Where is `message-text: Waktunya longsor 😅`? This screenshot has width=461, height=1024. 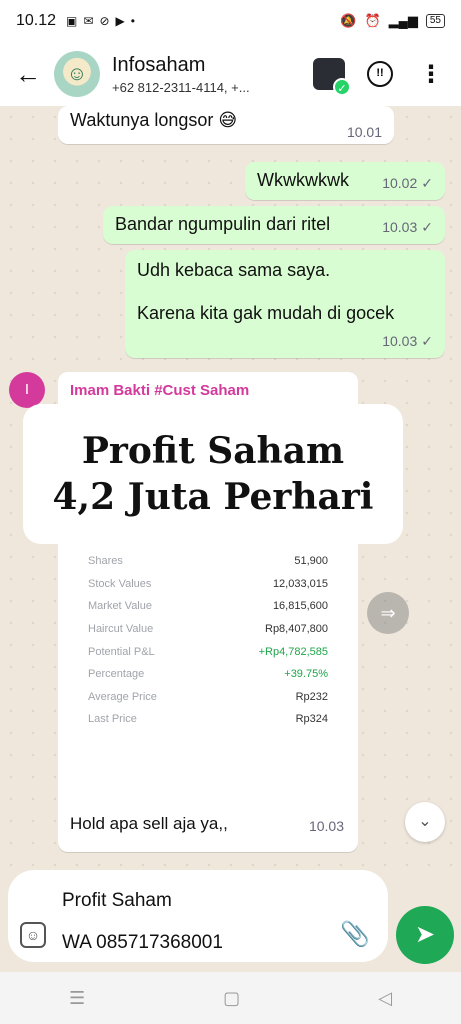
message-text: Waktunya longsor 😅 is located at coordinates (154, 120).